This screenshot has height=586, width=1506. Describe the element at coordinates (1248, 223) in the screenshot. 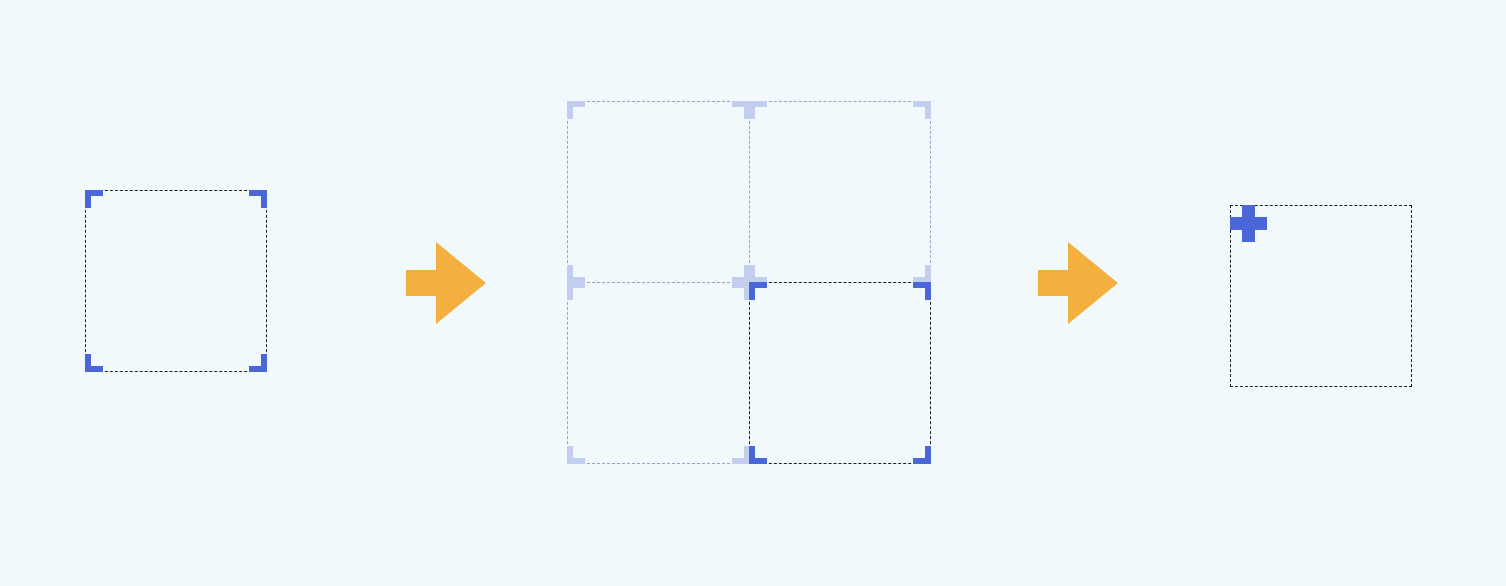

I see `cross-icon` at that location.